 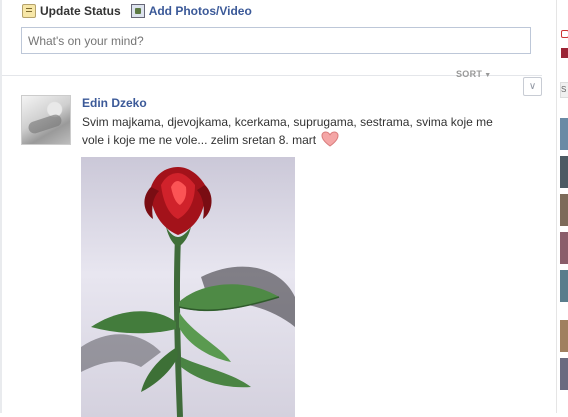 I want to click on post-options-button: ∨, so click(x=532, y=86).